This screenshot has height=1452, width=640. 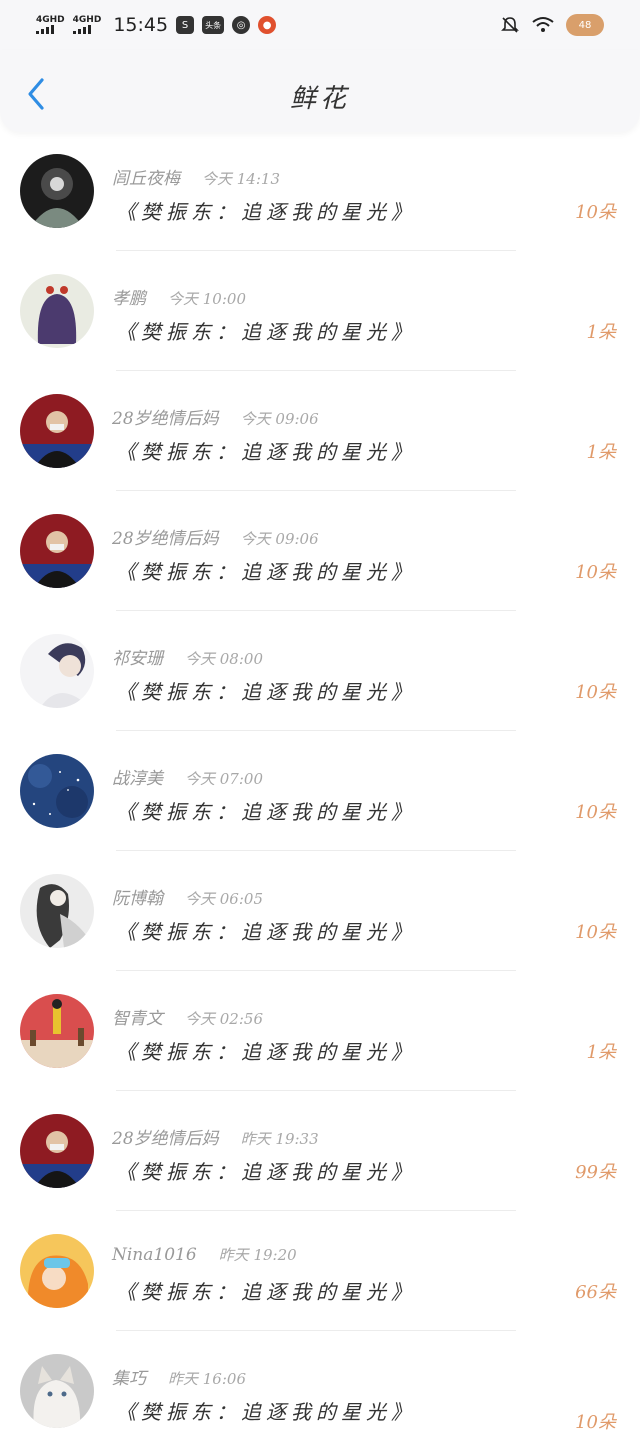 I want to click on avatar-starry-sky-icon, so click(x=57, y=791).